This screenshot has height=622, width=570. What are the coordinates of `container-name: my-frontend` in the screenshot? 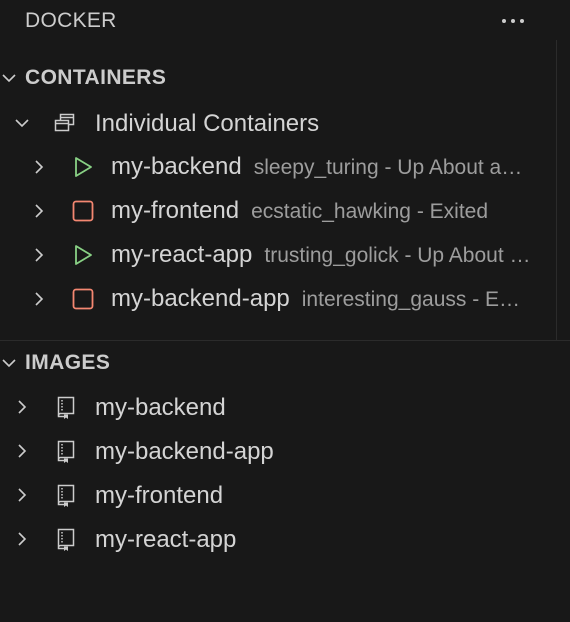 It's located at (175, 210).